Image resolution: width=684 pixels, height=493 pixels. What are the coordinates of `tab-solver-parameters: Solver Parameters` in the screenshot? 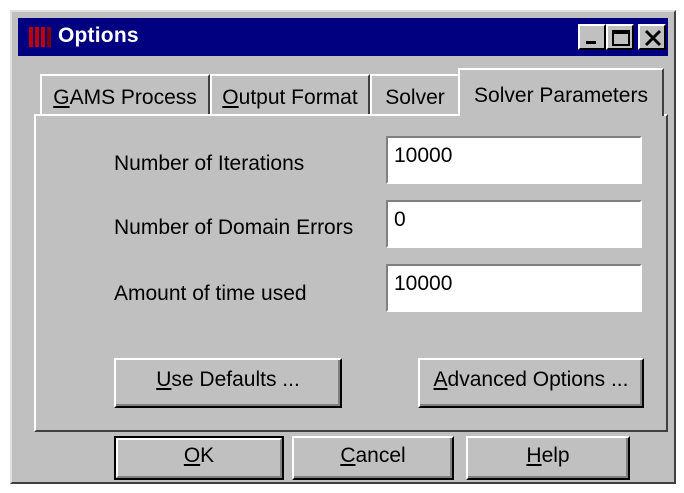 It's located at (561, 92).